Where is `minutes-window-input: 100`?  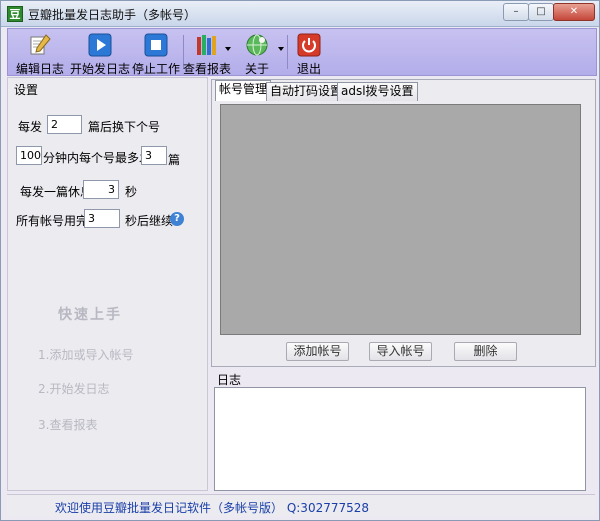 minutes-window-input: 100 is located at coordinates (29, 155).